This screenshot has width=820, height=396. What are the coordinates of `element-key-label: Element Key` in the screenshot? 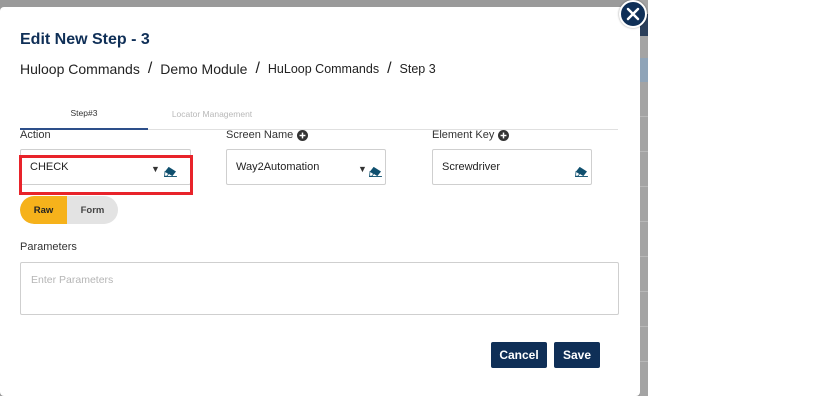 It's located at (471, 135).